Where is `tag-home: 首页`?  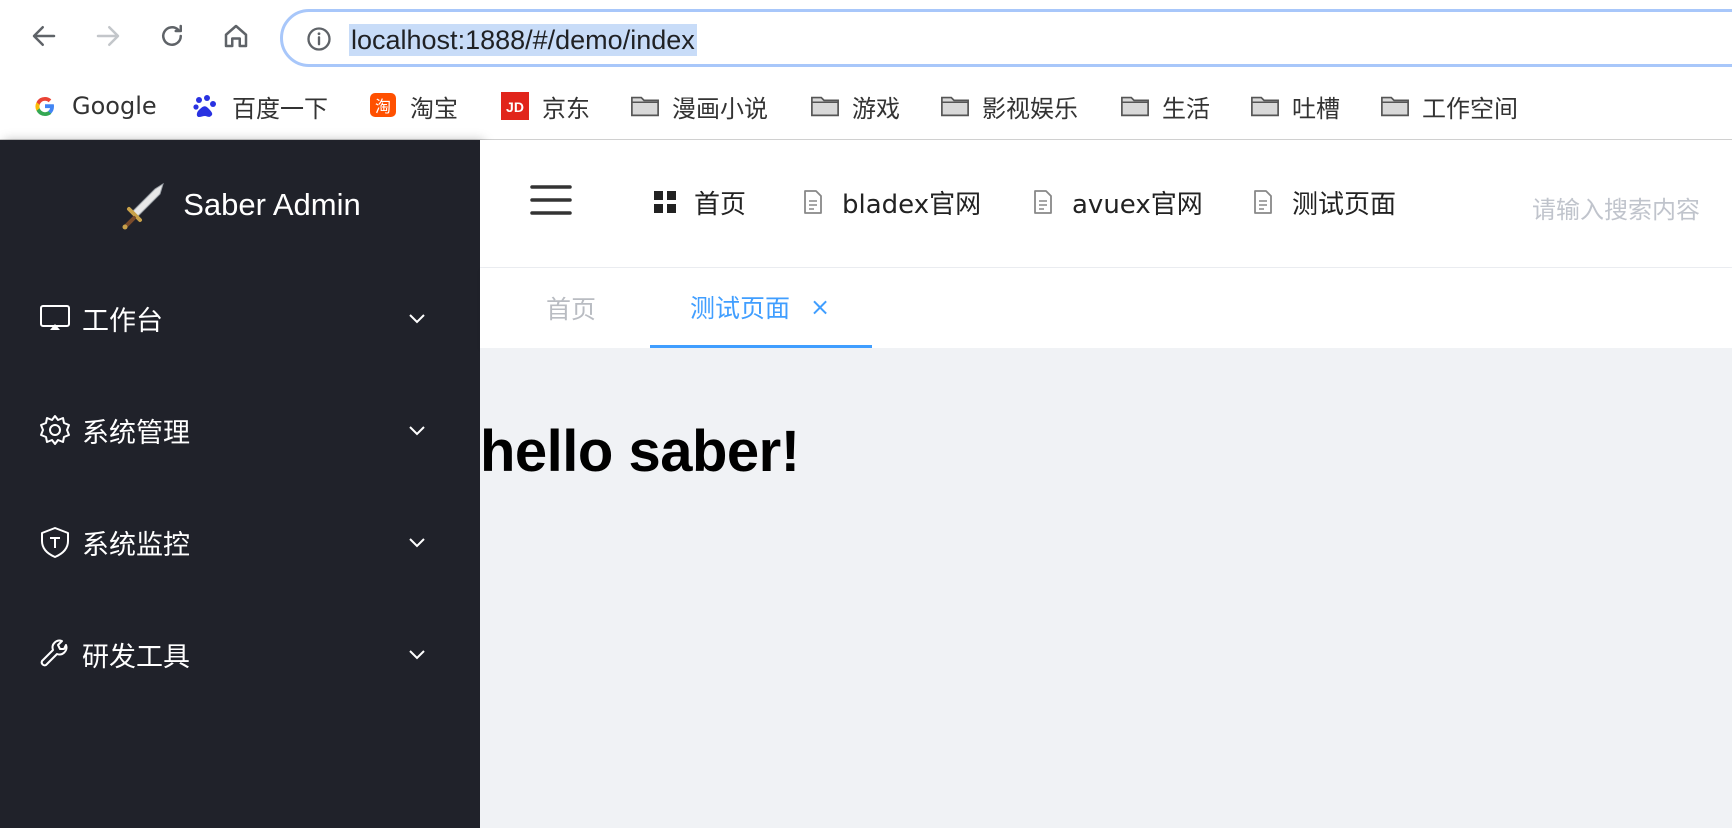
tag-home: 首页 is located at coordinates (571, 308).